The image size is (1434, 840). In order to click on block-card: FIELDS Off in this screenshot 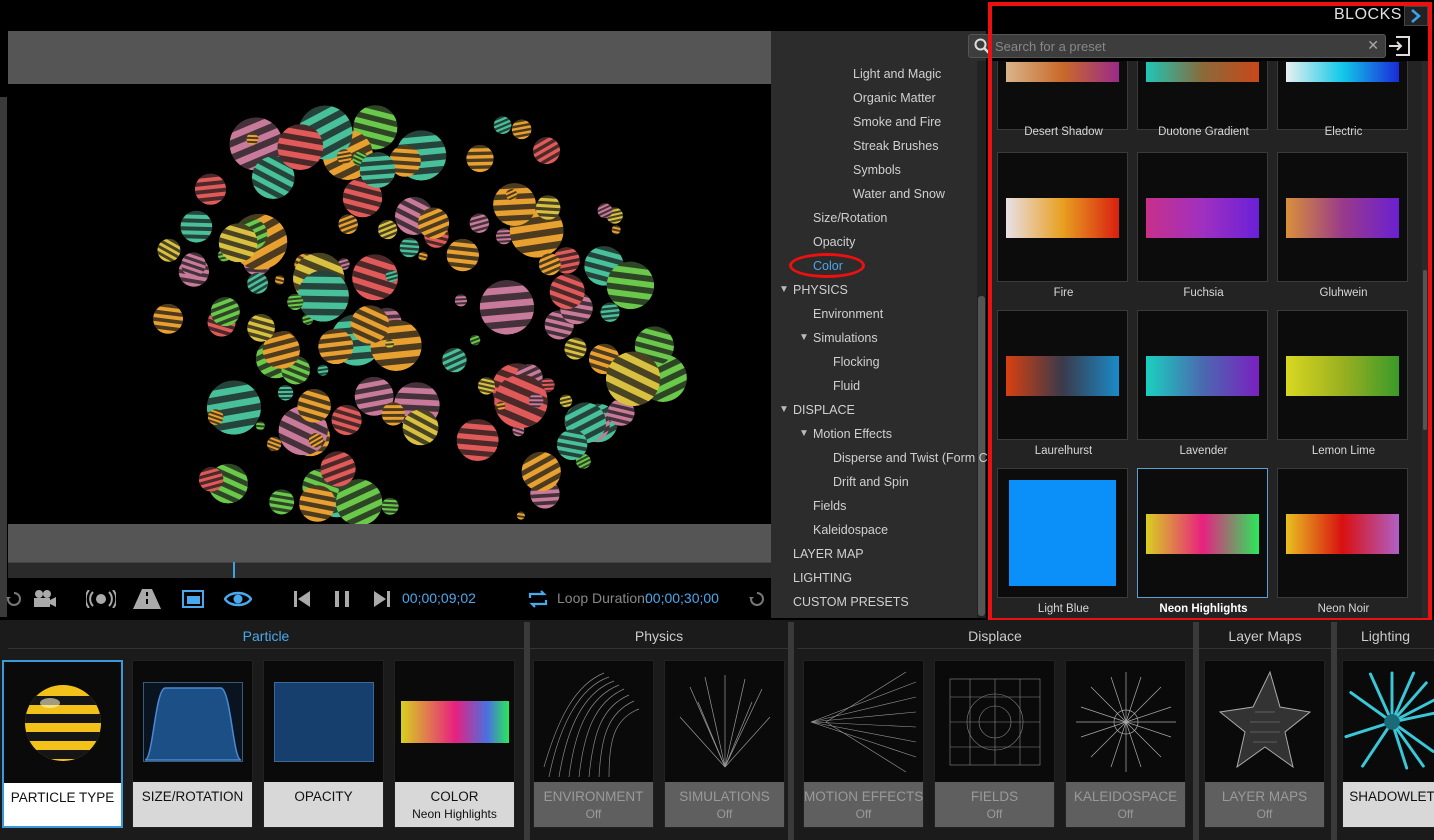, I will do `click(994, 744)`.